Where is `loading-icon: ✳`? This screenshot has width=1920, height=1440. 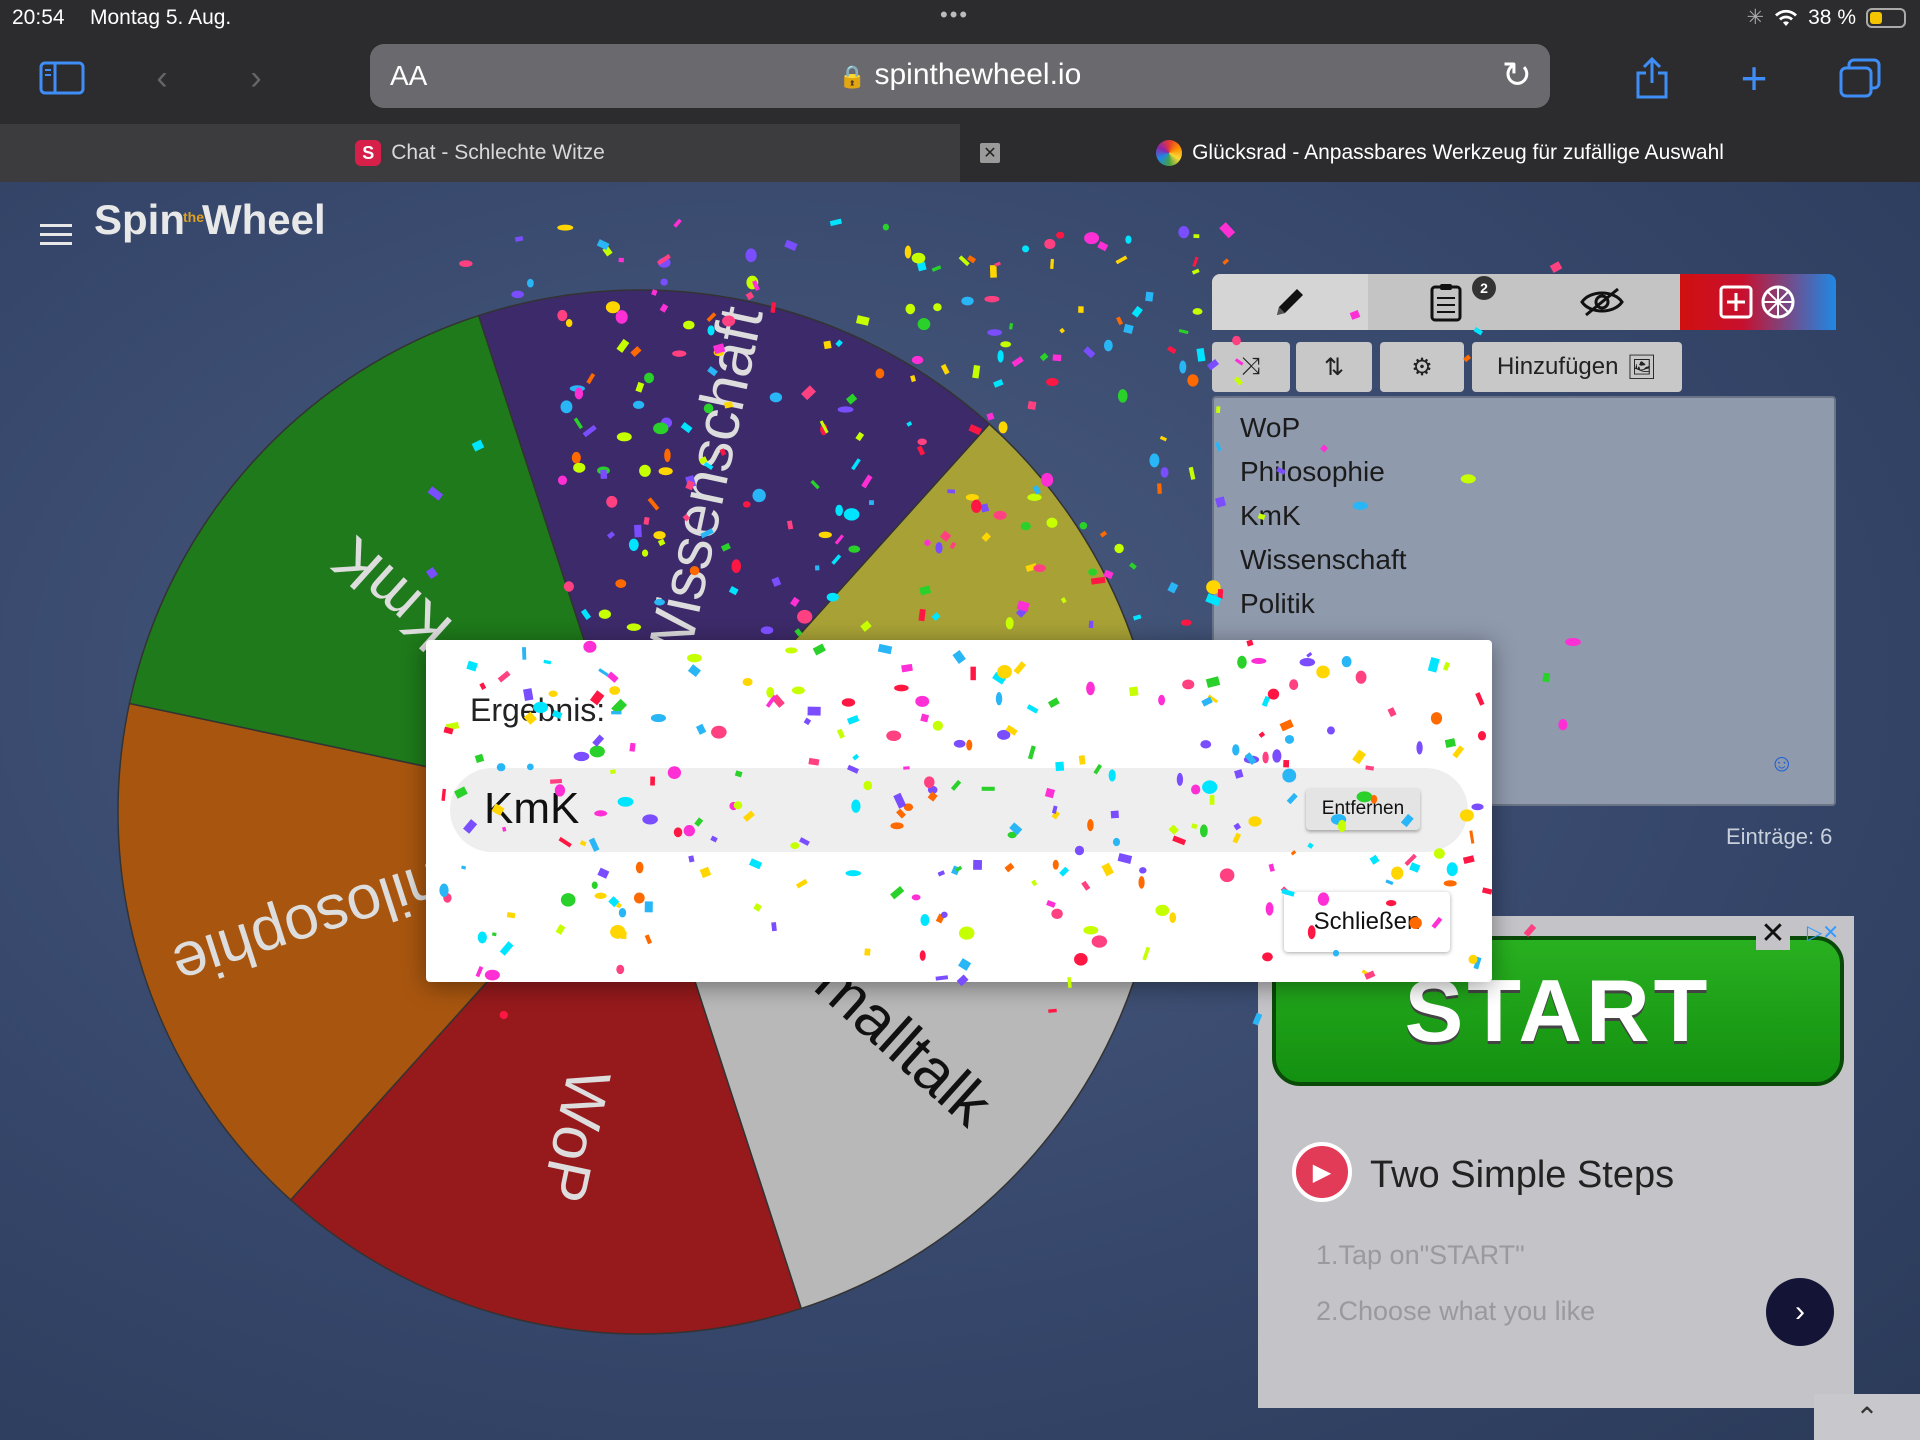 loading-icon: ✳ is located at coordinates (1755, 17).